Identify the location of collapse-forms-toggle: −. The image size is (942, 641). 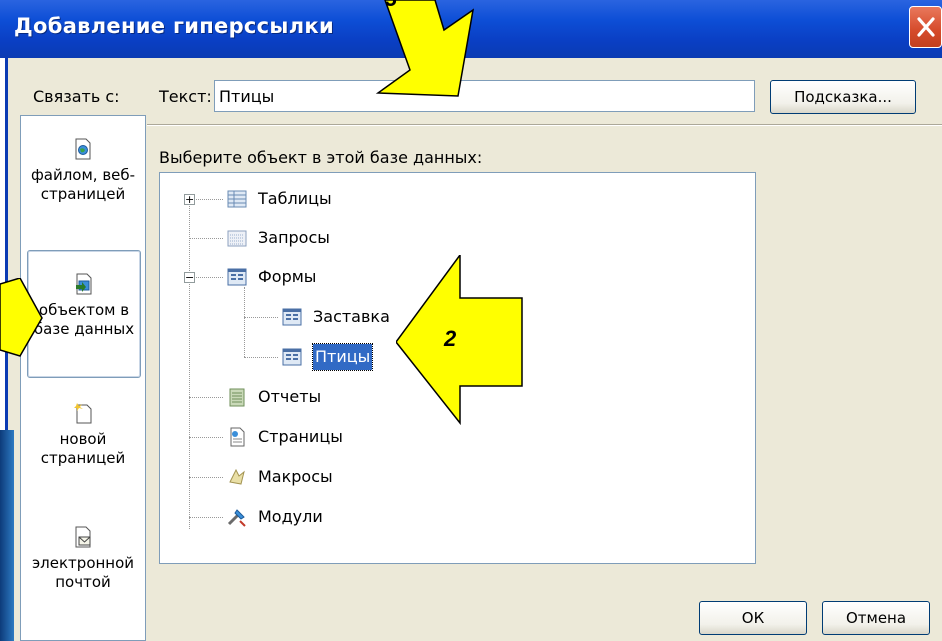
(189, 277).